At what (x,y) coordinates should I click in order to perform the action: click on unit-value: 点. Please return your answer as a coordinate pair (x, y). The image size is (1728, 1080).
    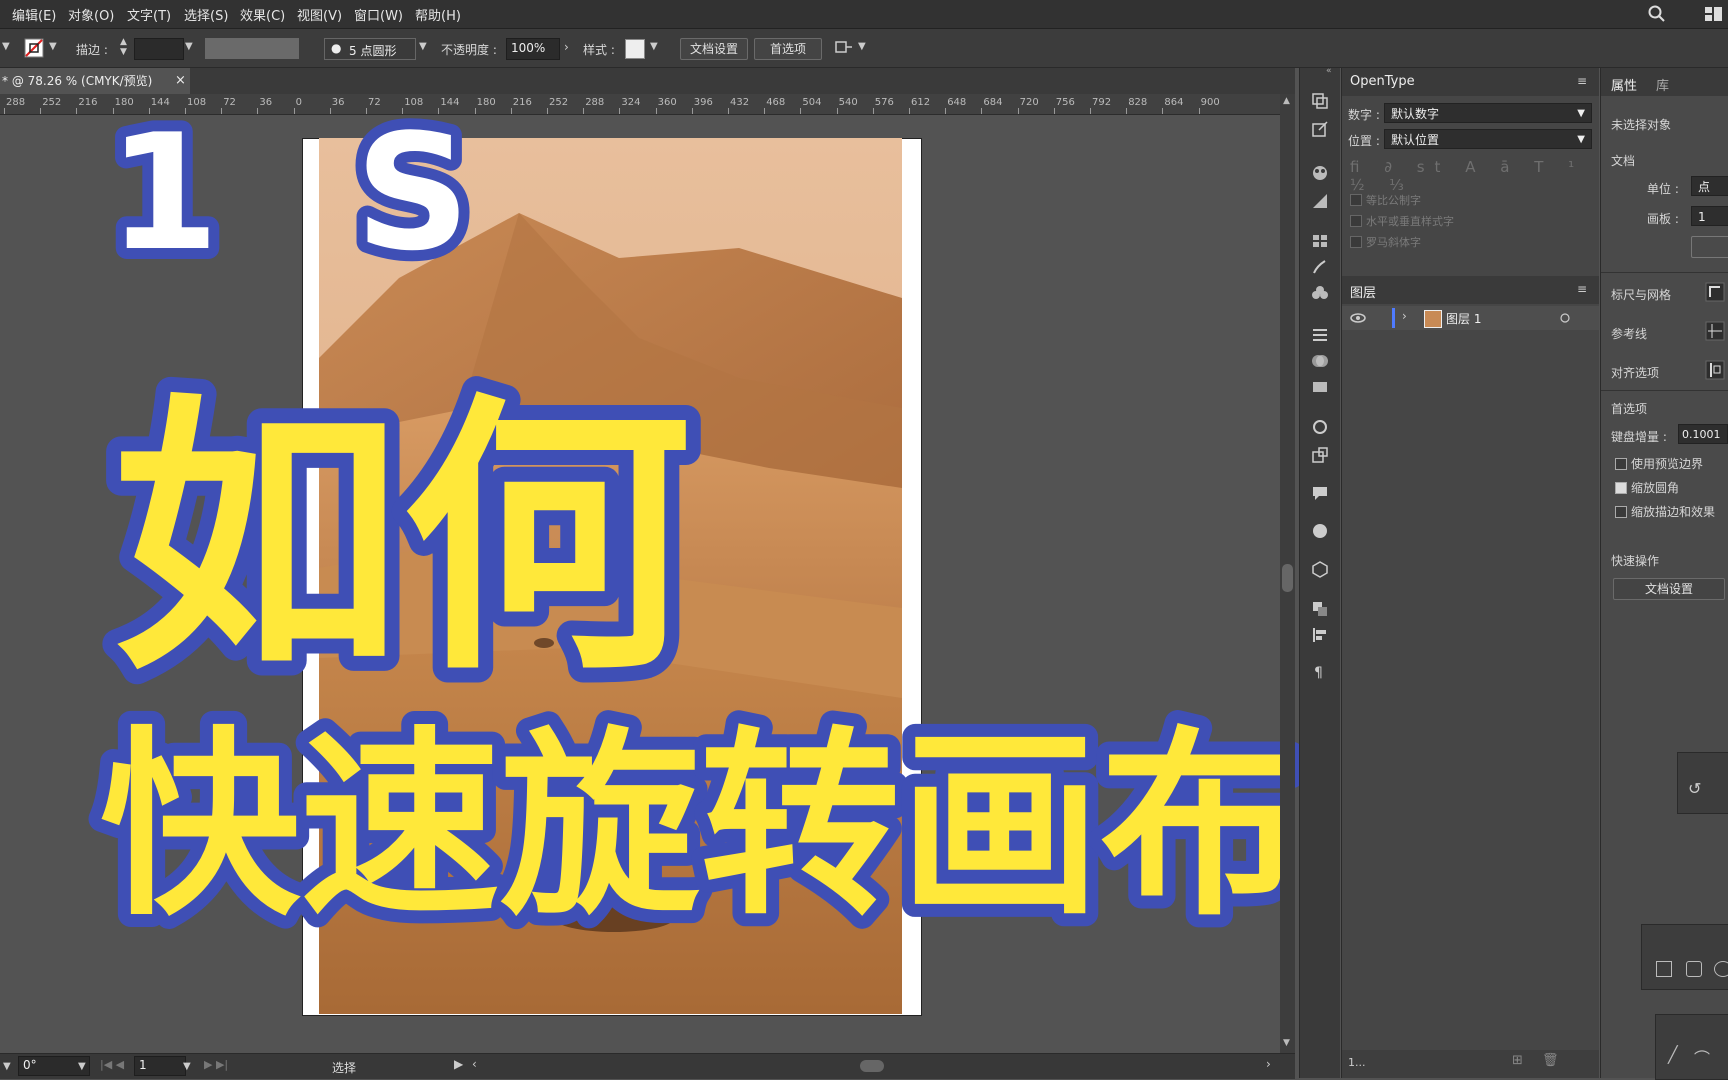
    Looking at the image, I should click on (1704, 187).